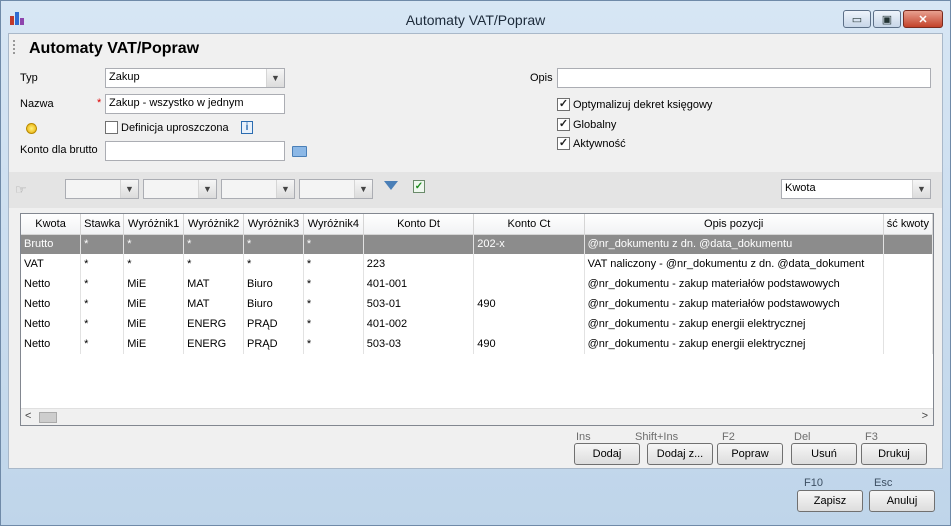  I want to click on opis-label: Opis, so click(541, 78).